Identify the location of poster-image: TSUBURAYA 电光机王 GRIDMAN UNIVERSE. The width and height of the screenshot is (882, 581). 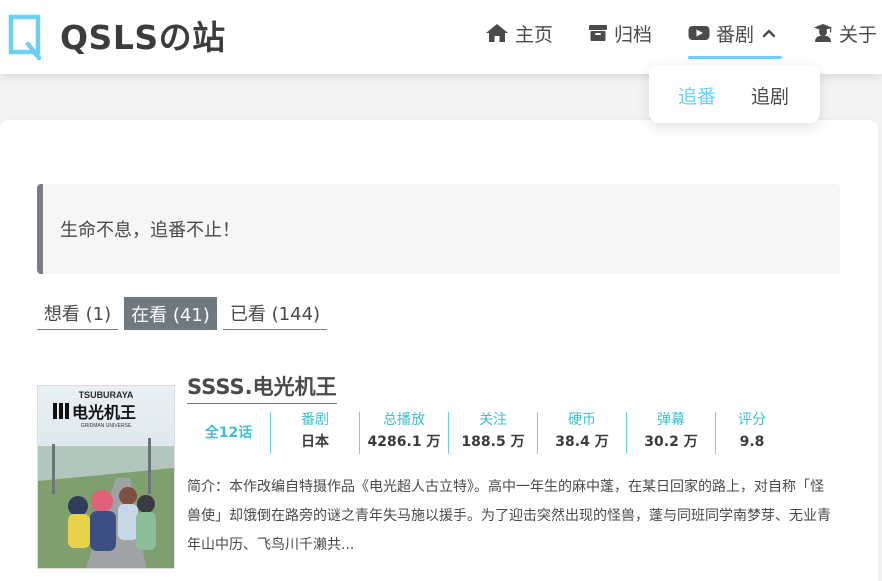
(106, 477).